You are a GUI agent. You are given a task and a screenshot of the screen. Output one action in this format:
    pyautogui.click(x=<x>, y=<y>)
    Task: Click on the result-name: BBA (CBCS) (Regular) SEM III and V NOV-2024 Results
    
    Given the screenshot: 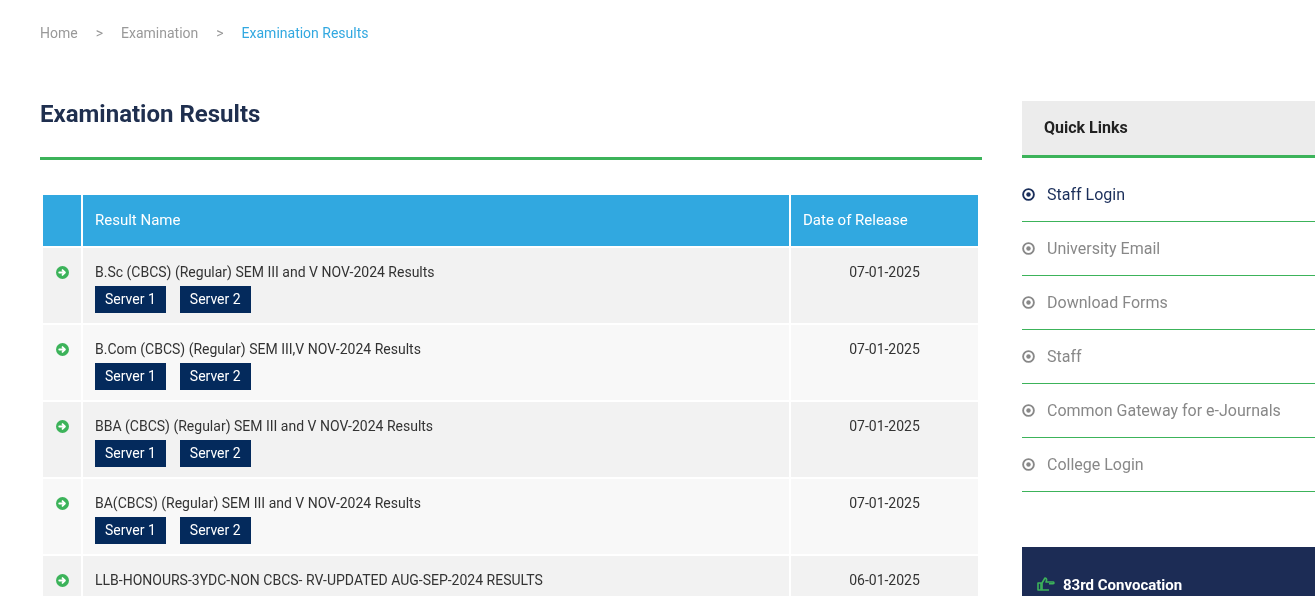 What is the action you would take?
    pyautogui.click(x=265, y=427)
    